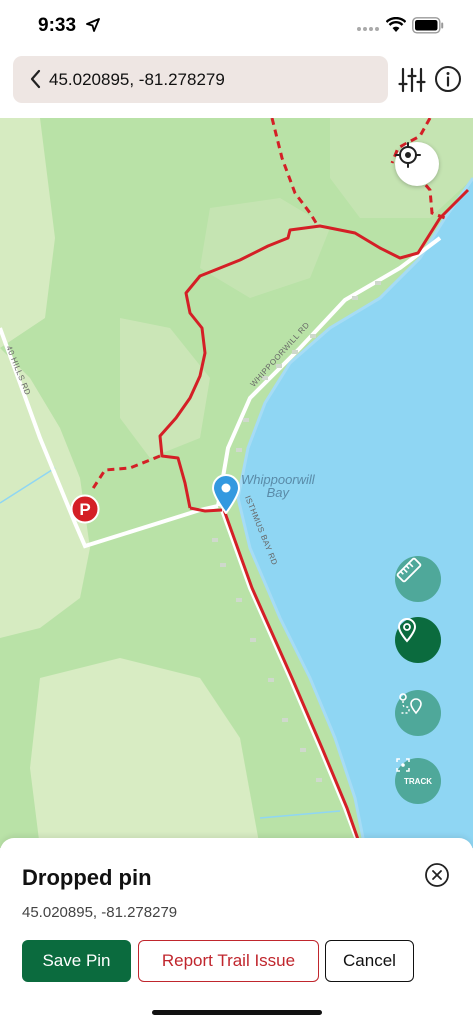  What do you see at coordinates (418, 640) in the screenshot?
I see `drop-pin-button` at bounding box center [418, 640].